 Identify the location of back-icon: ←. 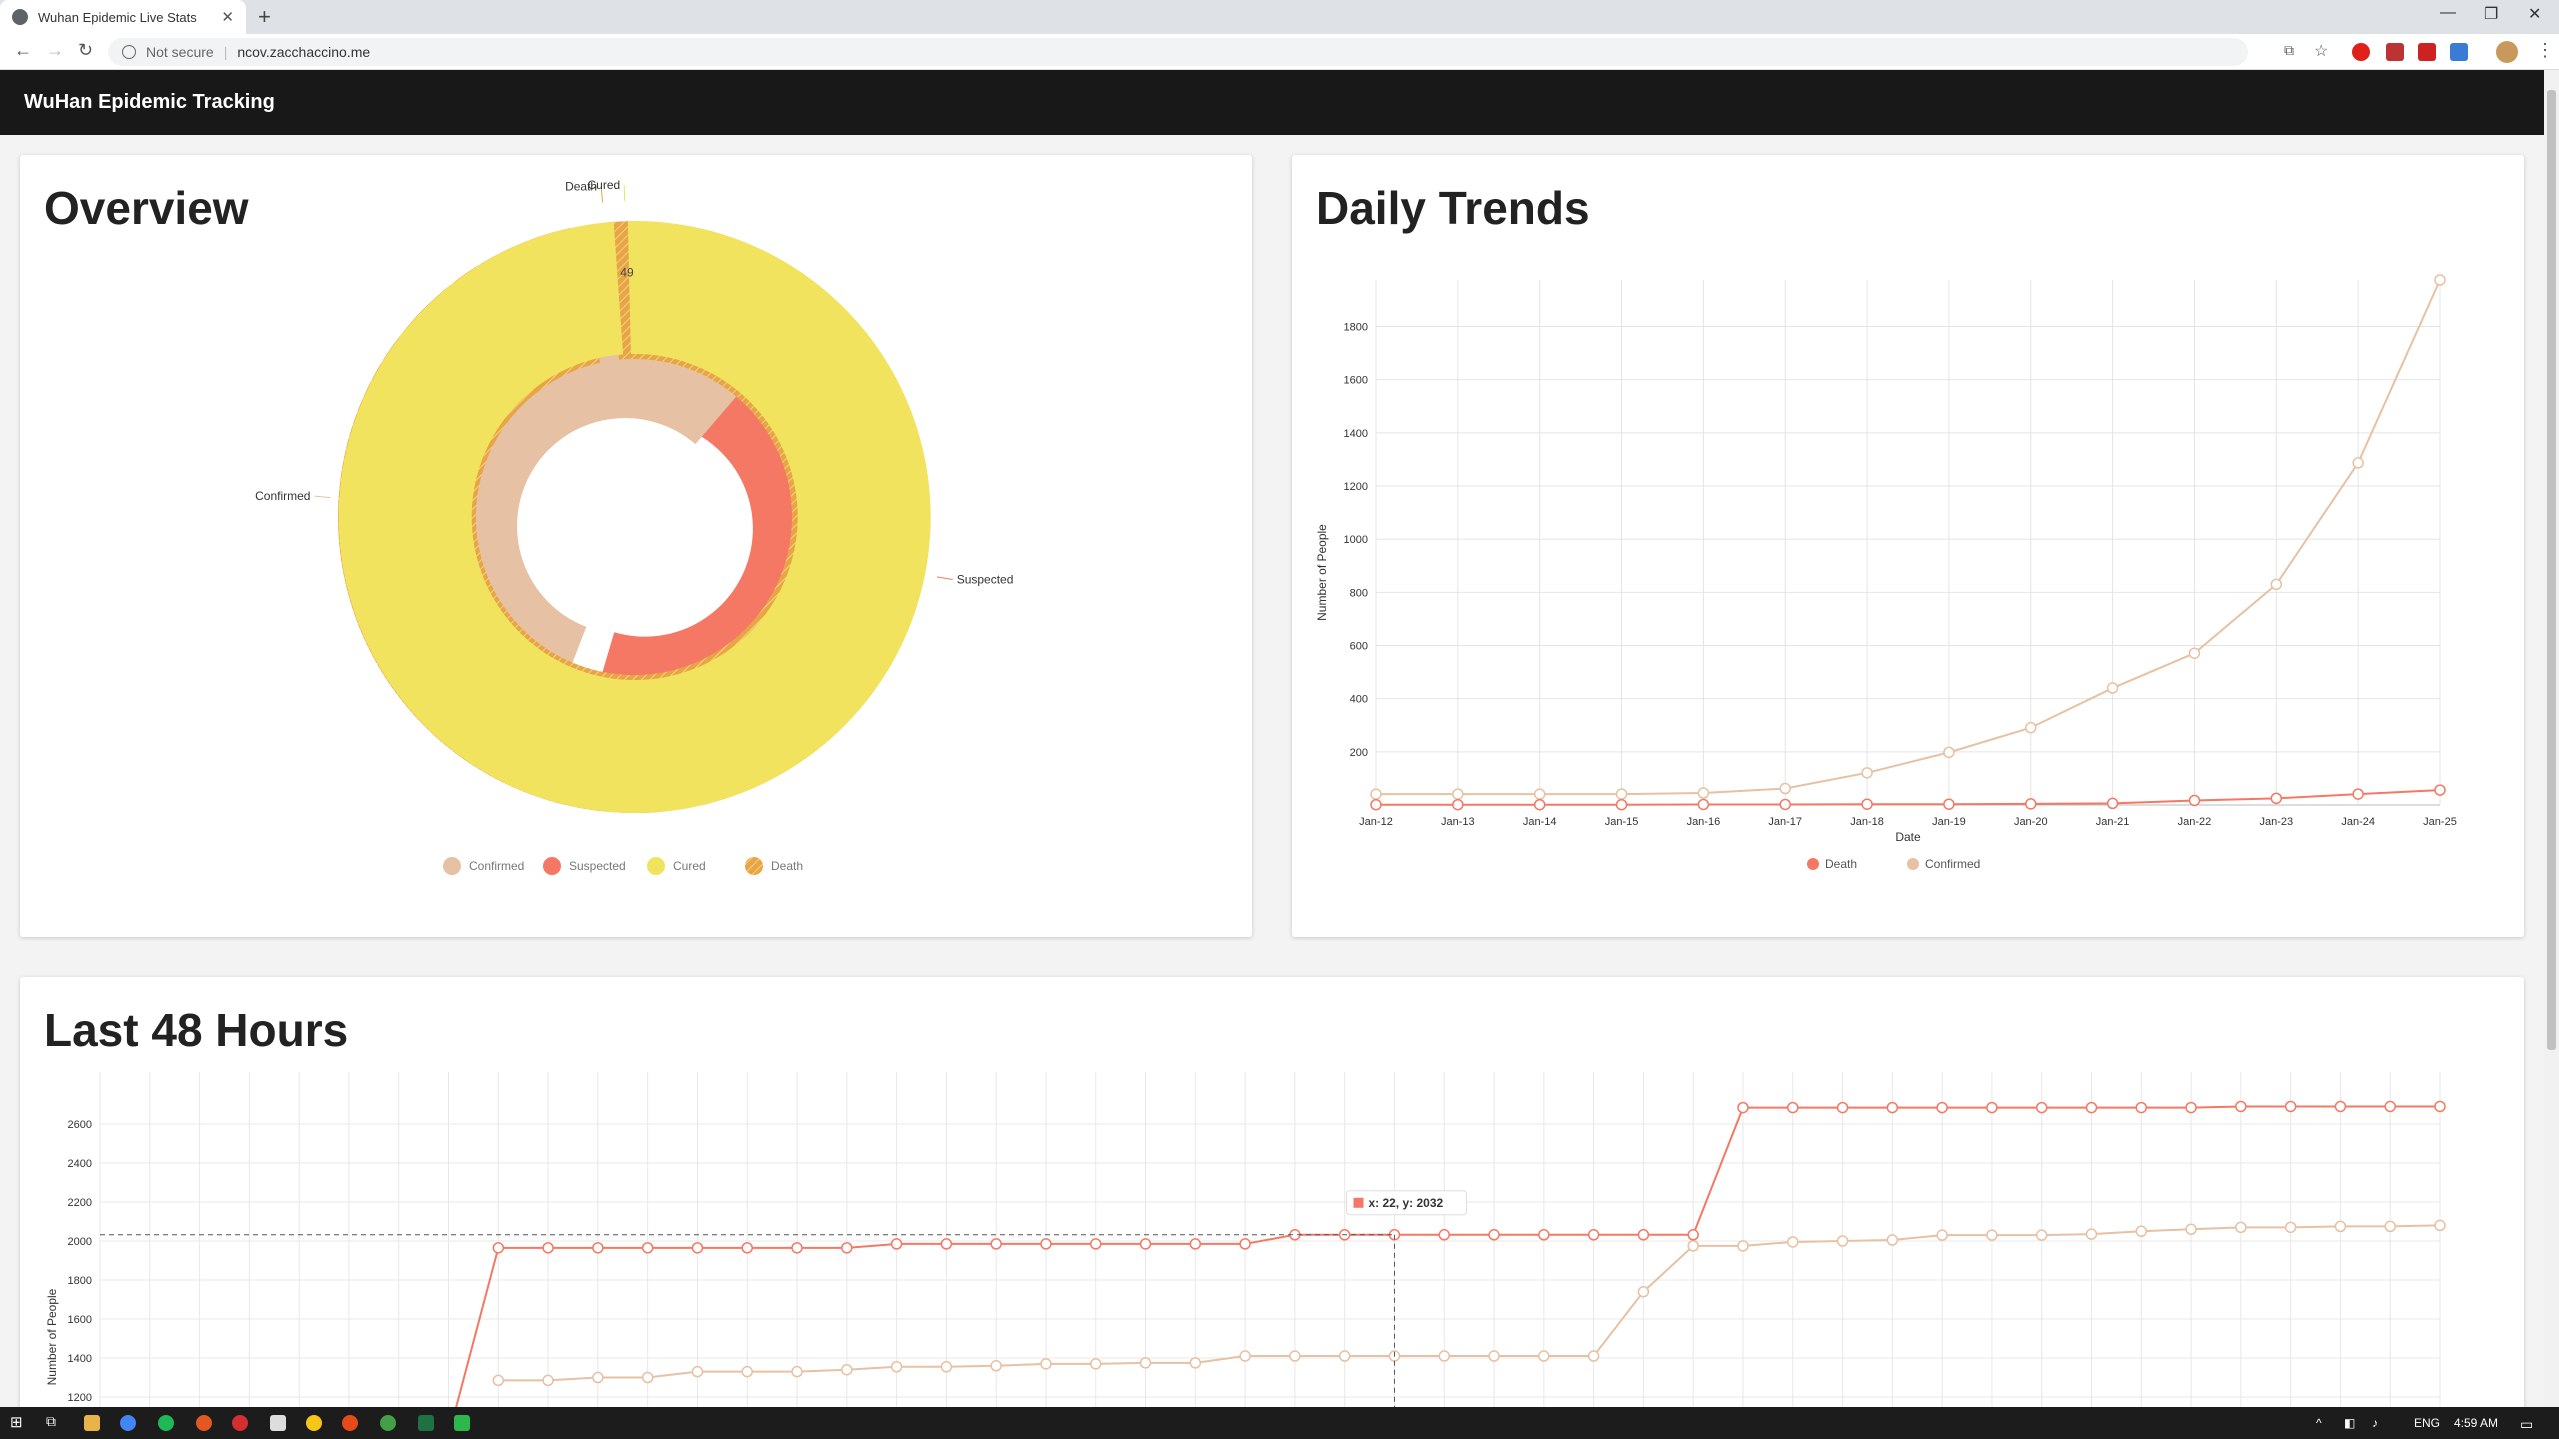
(23, 50).